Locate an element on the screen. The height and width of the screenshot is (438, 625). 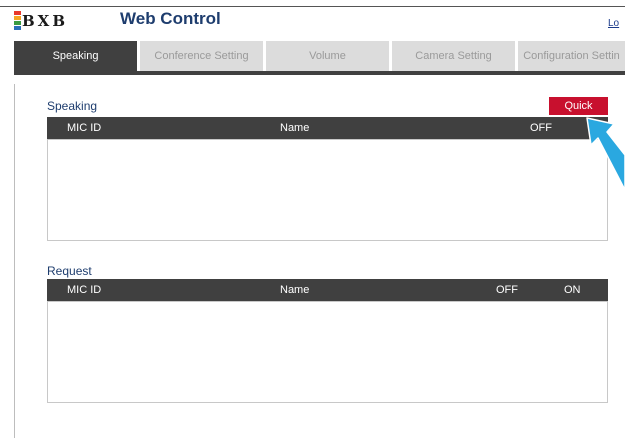
logo-color-bars is located at coordinates (17, 21).